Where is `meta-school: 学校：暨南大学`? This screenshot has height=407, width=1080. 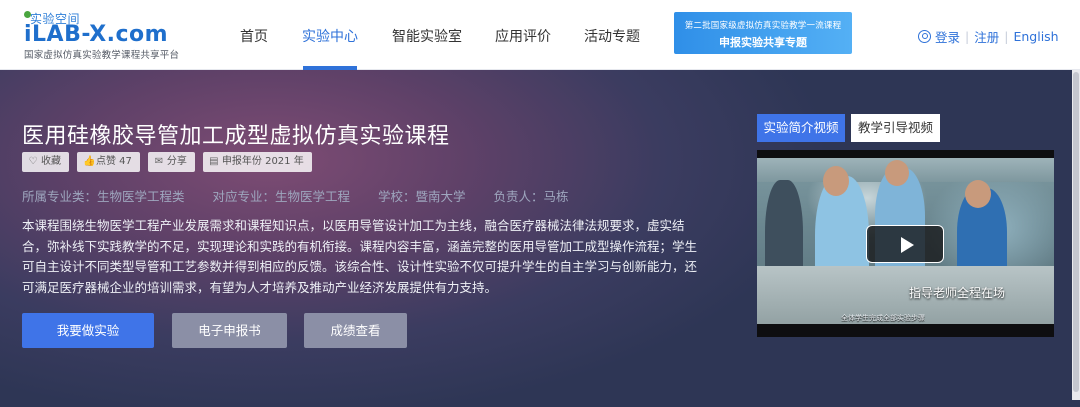 meta-school: 学校：暨南大学 is located at coordinates (422, 196).